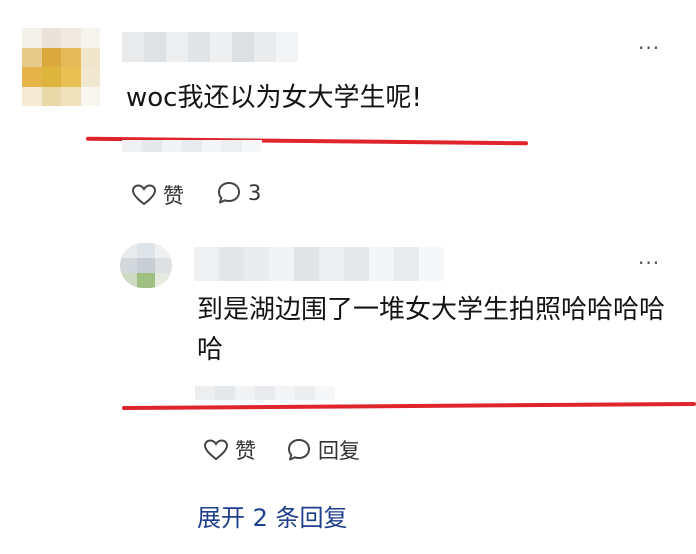 This screenshot has width=696, height=554. I want to click on red-underline, so click(408, 406).